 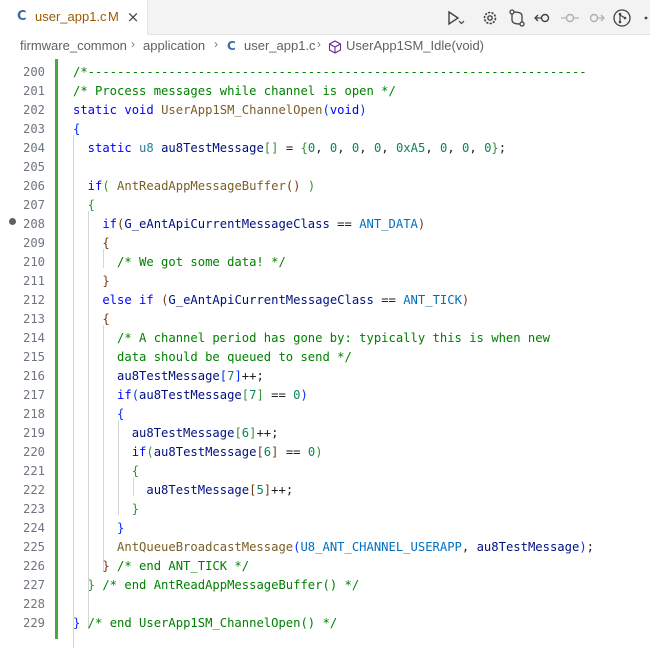 I want to click on code-text: au8TestMessage[6]++;, so click(x=176, y=433).